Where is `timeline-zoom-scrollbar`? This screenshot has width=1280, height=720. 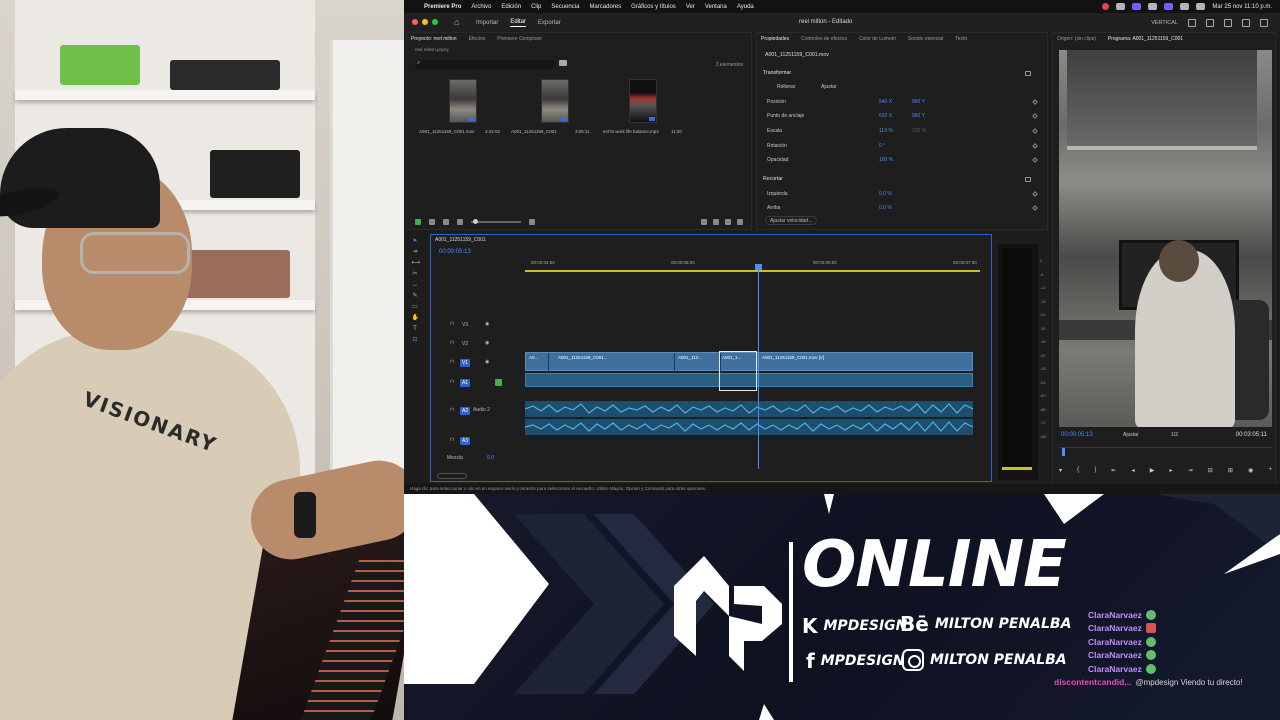 timeline-zoom-scrollbar is located at coordinates (452, 476).